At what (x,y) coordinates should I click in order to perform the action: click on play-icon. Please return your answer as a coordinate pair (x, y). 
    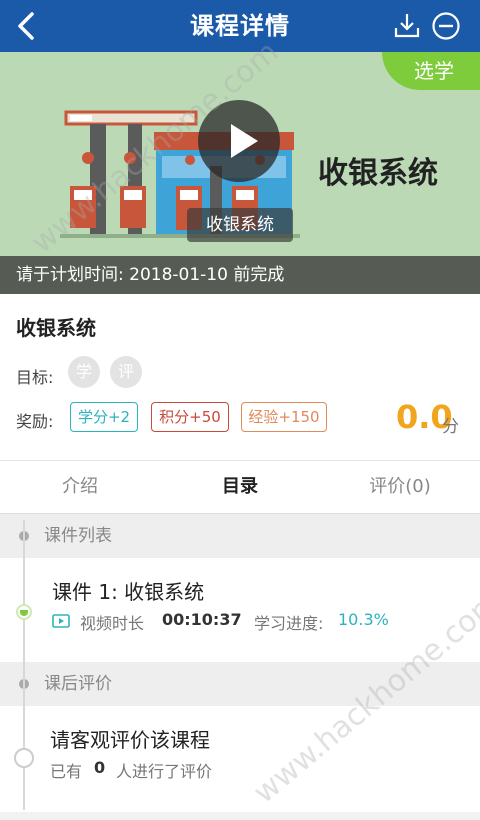
    Looking at the image, I should click on (244, 141).